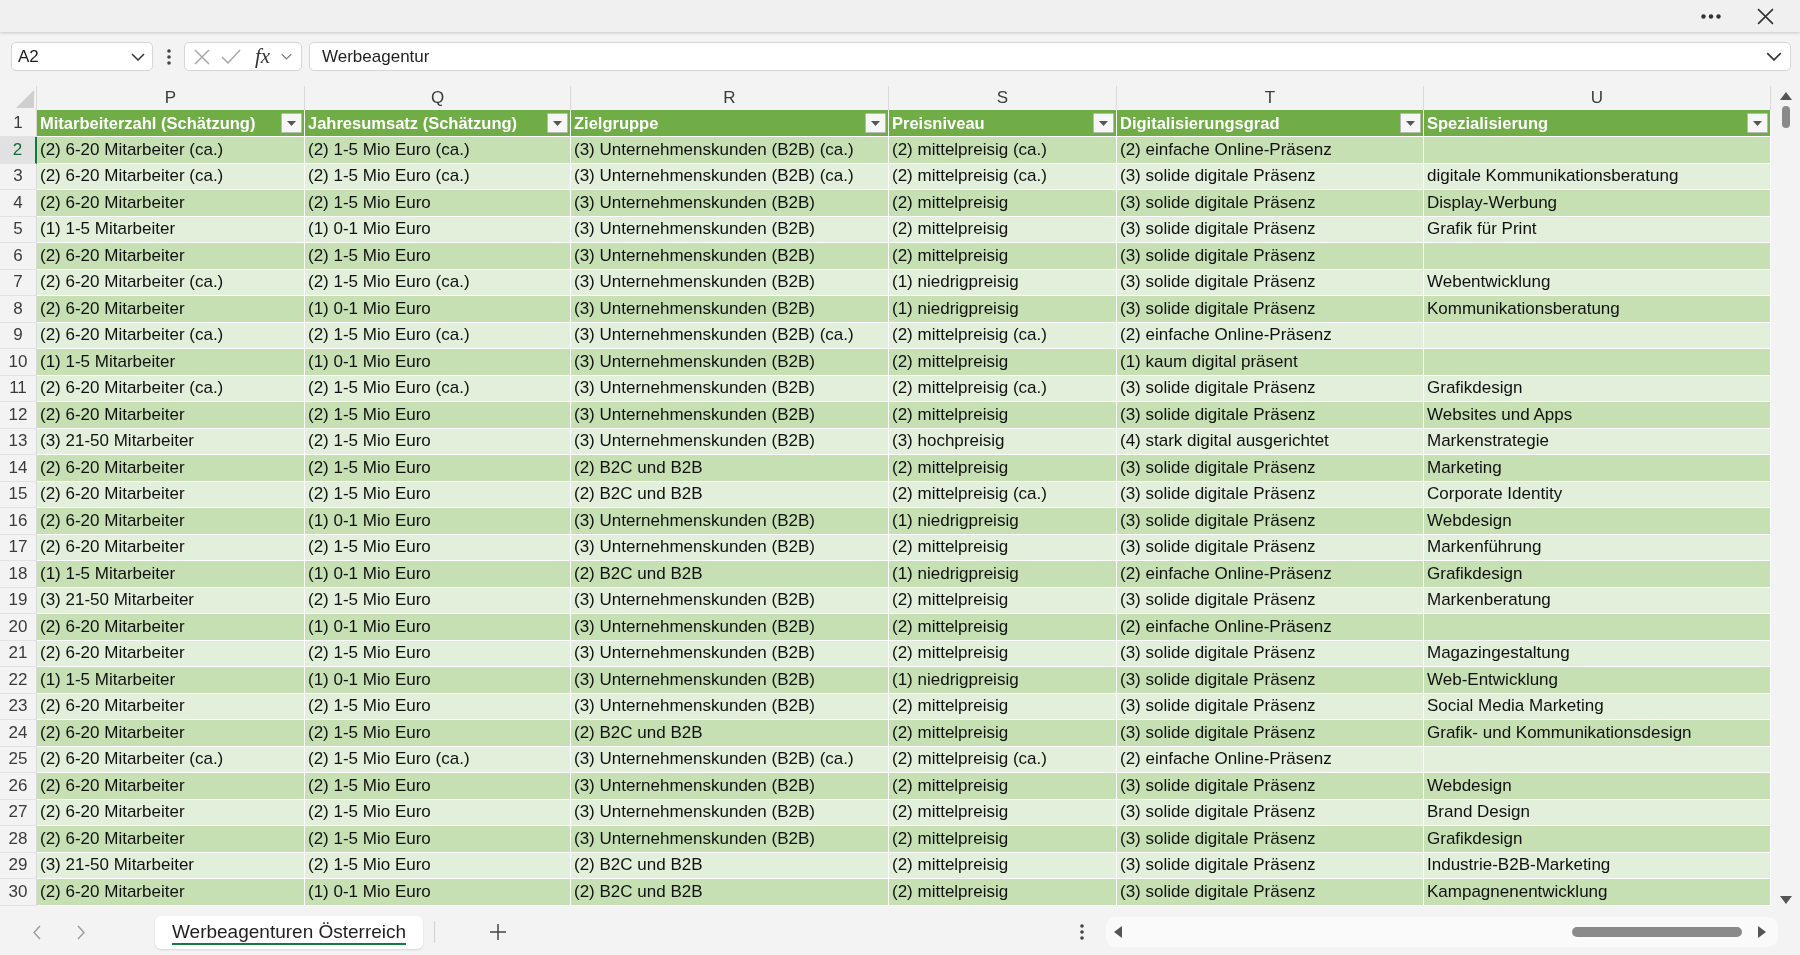 The width and height of the screenshot is (1800, 955). I want to click on row-number: 19, so click(18, 600).